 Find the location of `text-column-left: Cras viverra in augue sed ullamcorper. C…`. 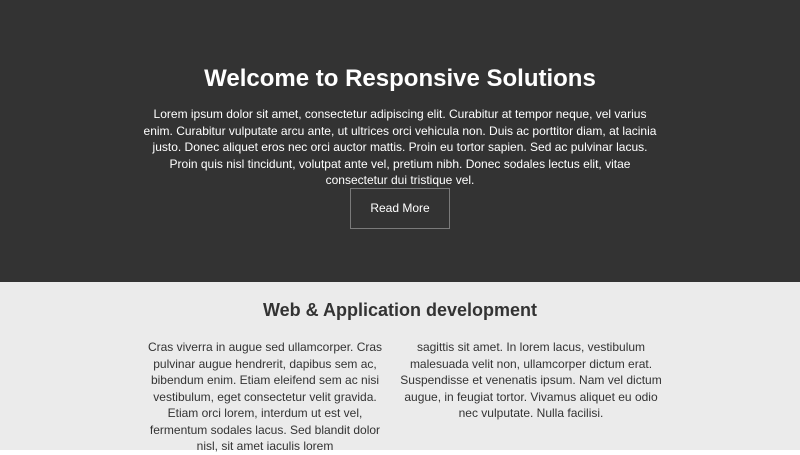

text-column-left: Cras viverra in augue sed ullamcorper. C… is located at coordinates (265, 396).